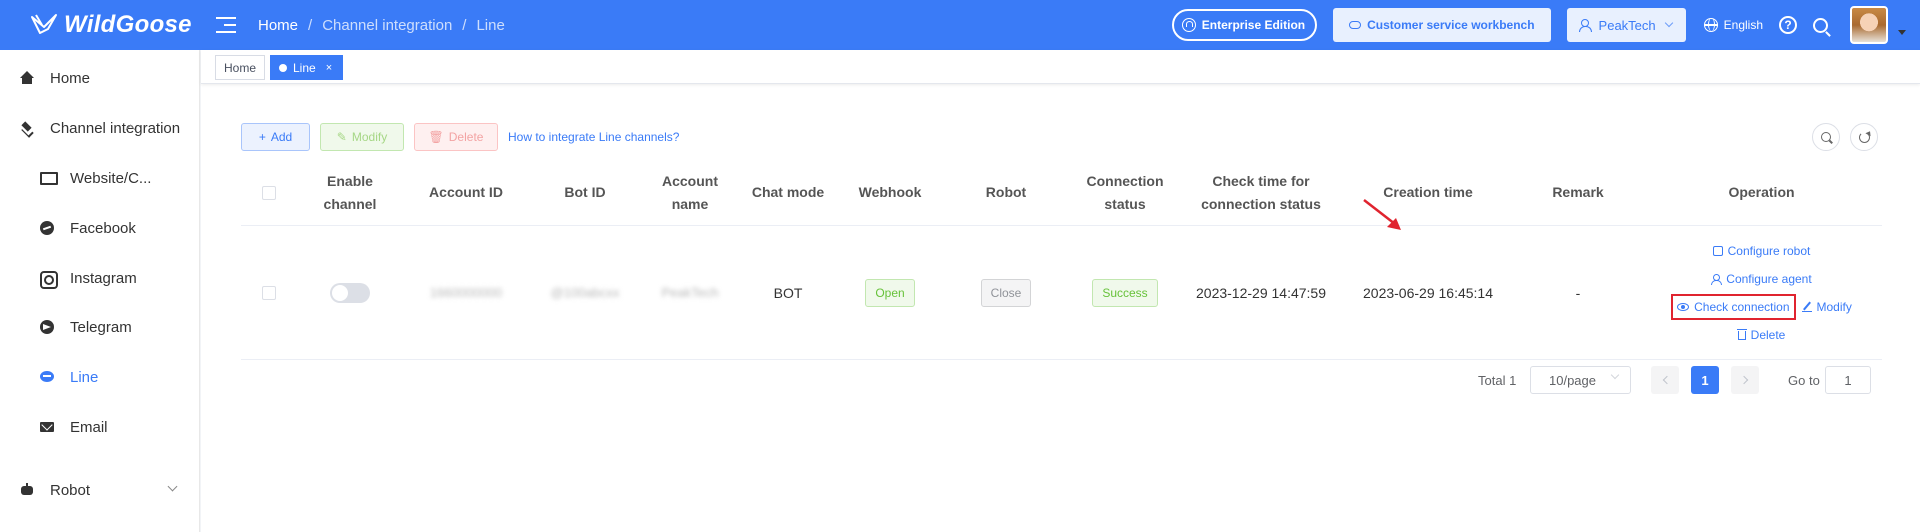 Image resolution: width=1920 pixels, height=532 pixels. What do you see at coordinates (262, 137) in the screenshot?
I see `plus-icon: +` at bounding box center [262, 137].